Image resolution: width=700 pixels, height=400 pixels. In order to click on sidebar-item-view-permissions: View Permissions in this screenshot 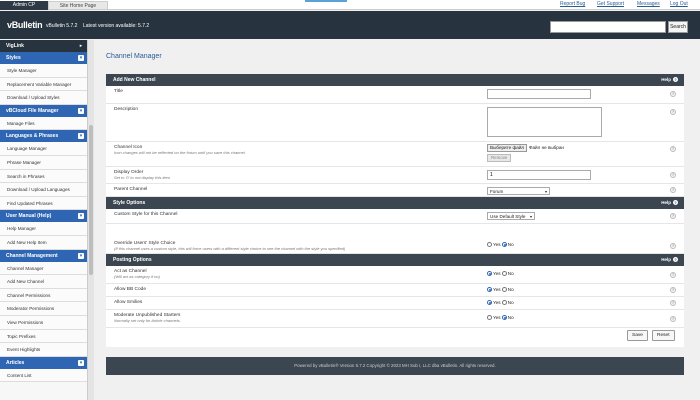, I will do `click(43, 322)`.